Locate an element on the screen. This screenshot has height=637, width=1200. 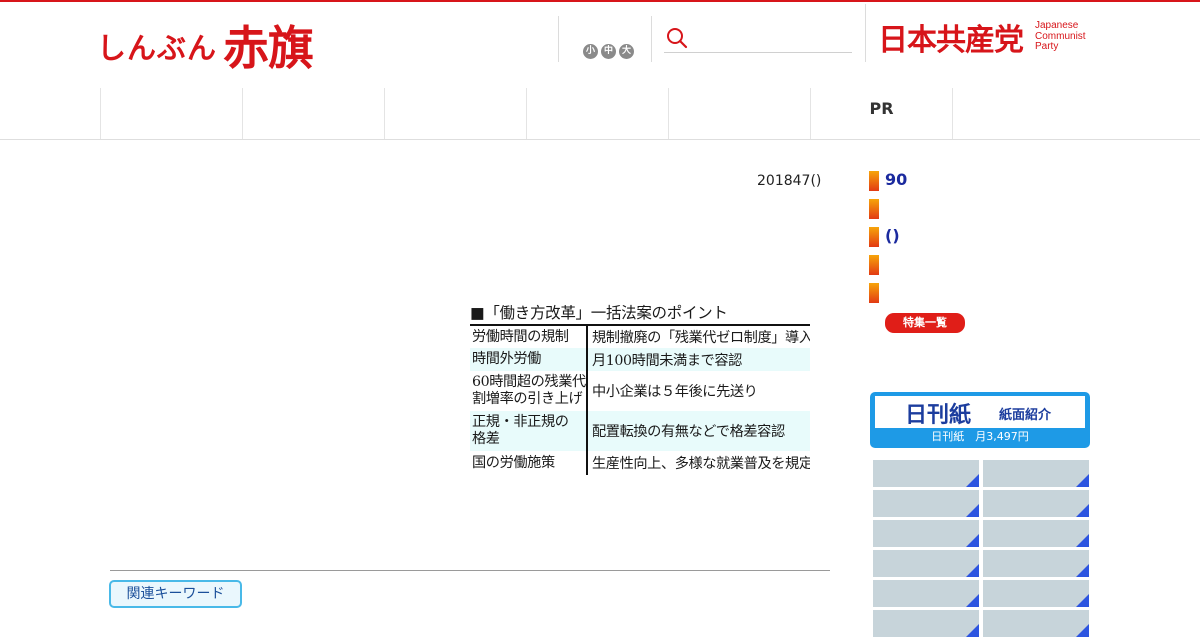
table-cell-item: 国の労働施策 is located at coordinates (529, 463).